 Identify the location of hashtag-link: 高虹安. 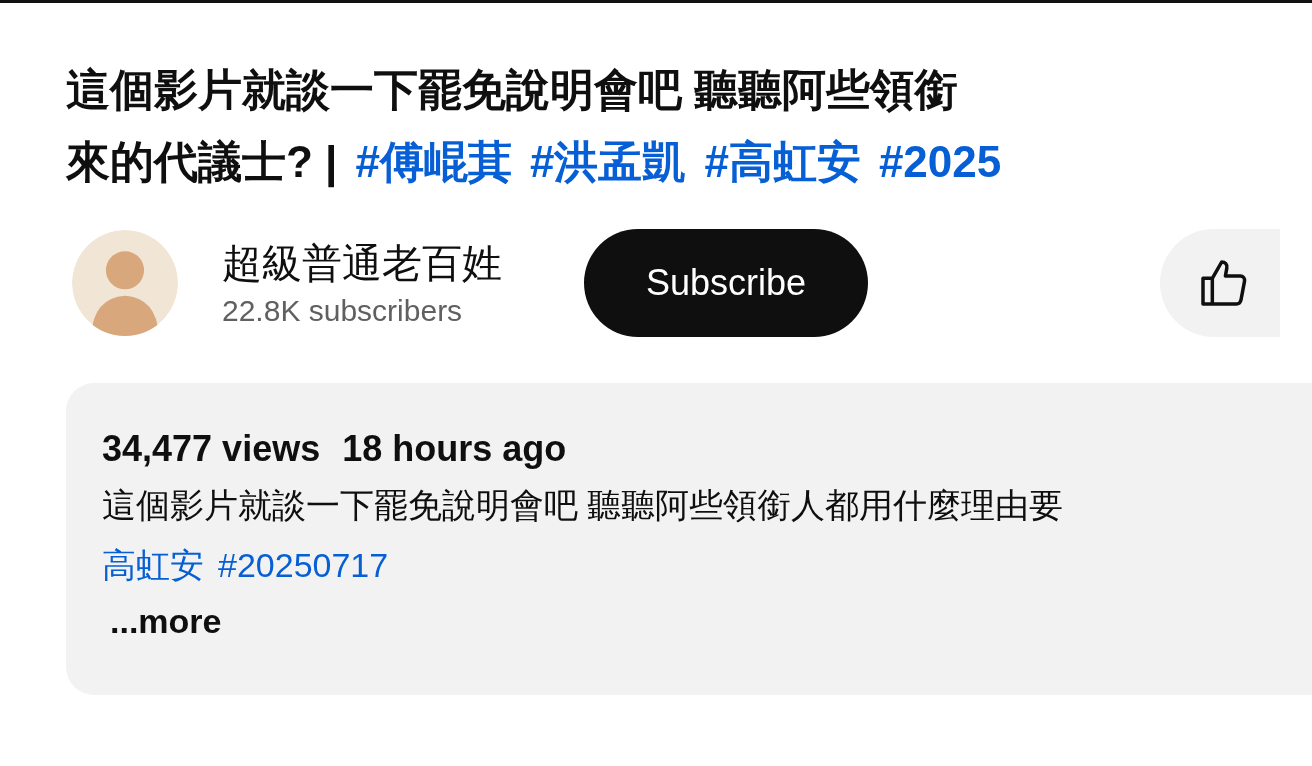
(153, 565).